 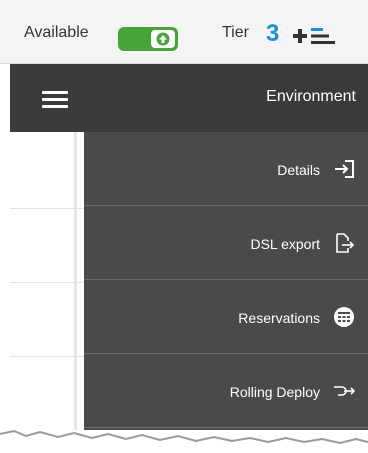 What do you see at coordinates (344, 169) in the screenshot?
I see `sign-in-arrow-icon` at bounding box center [344, 169].